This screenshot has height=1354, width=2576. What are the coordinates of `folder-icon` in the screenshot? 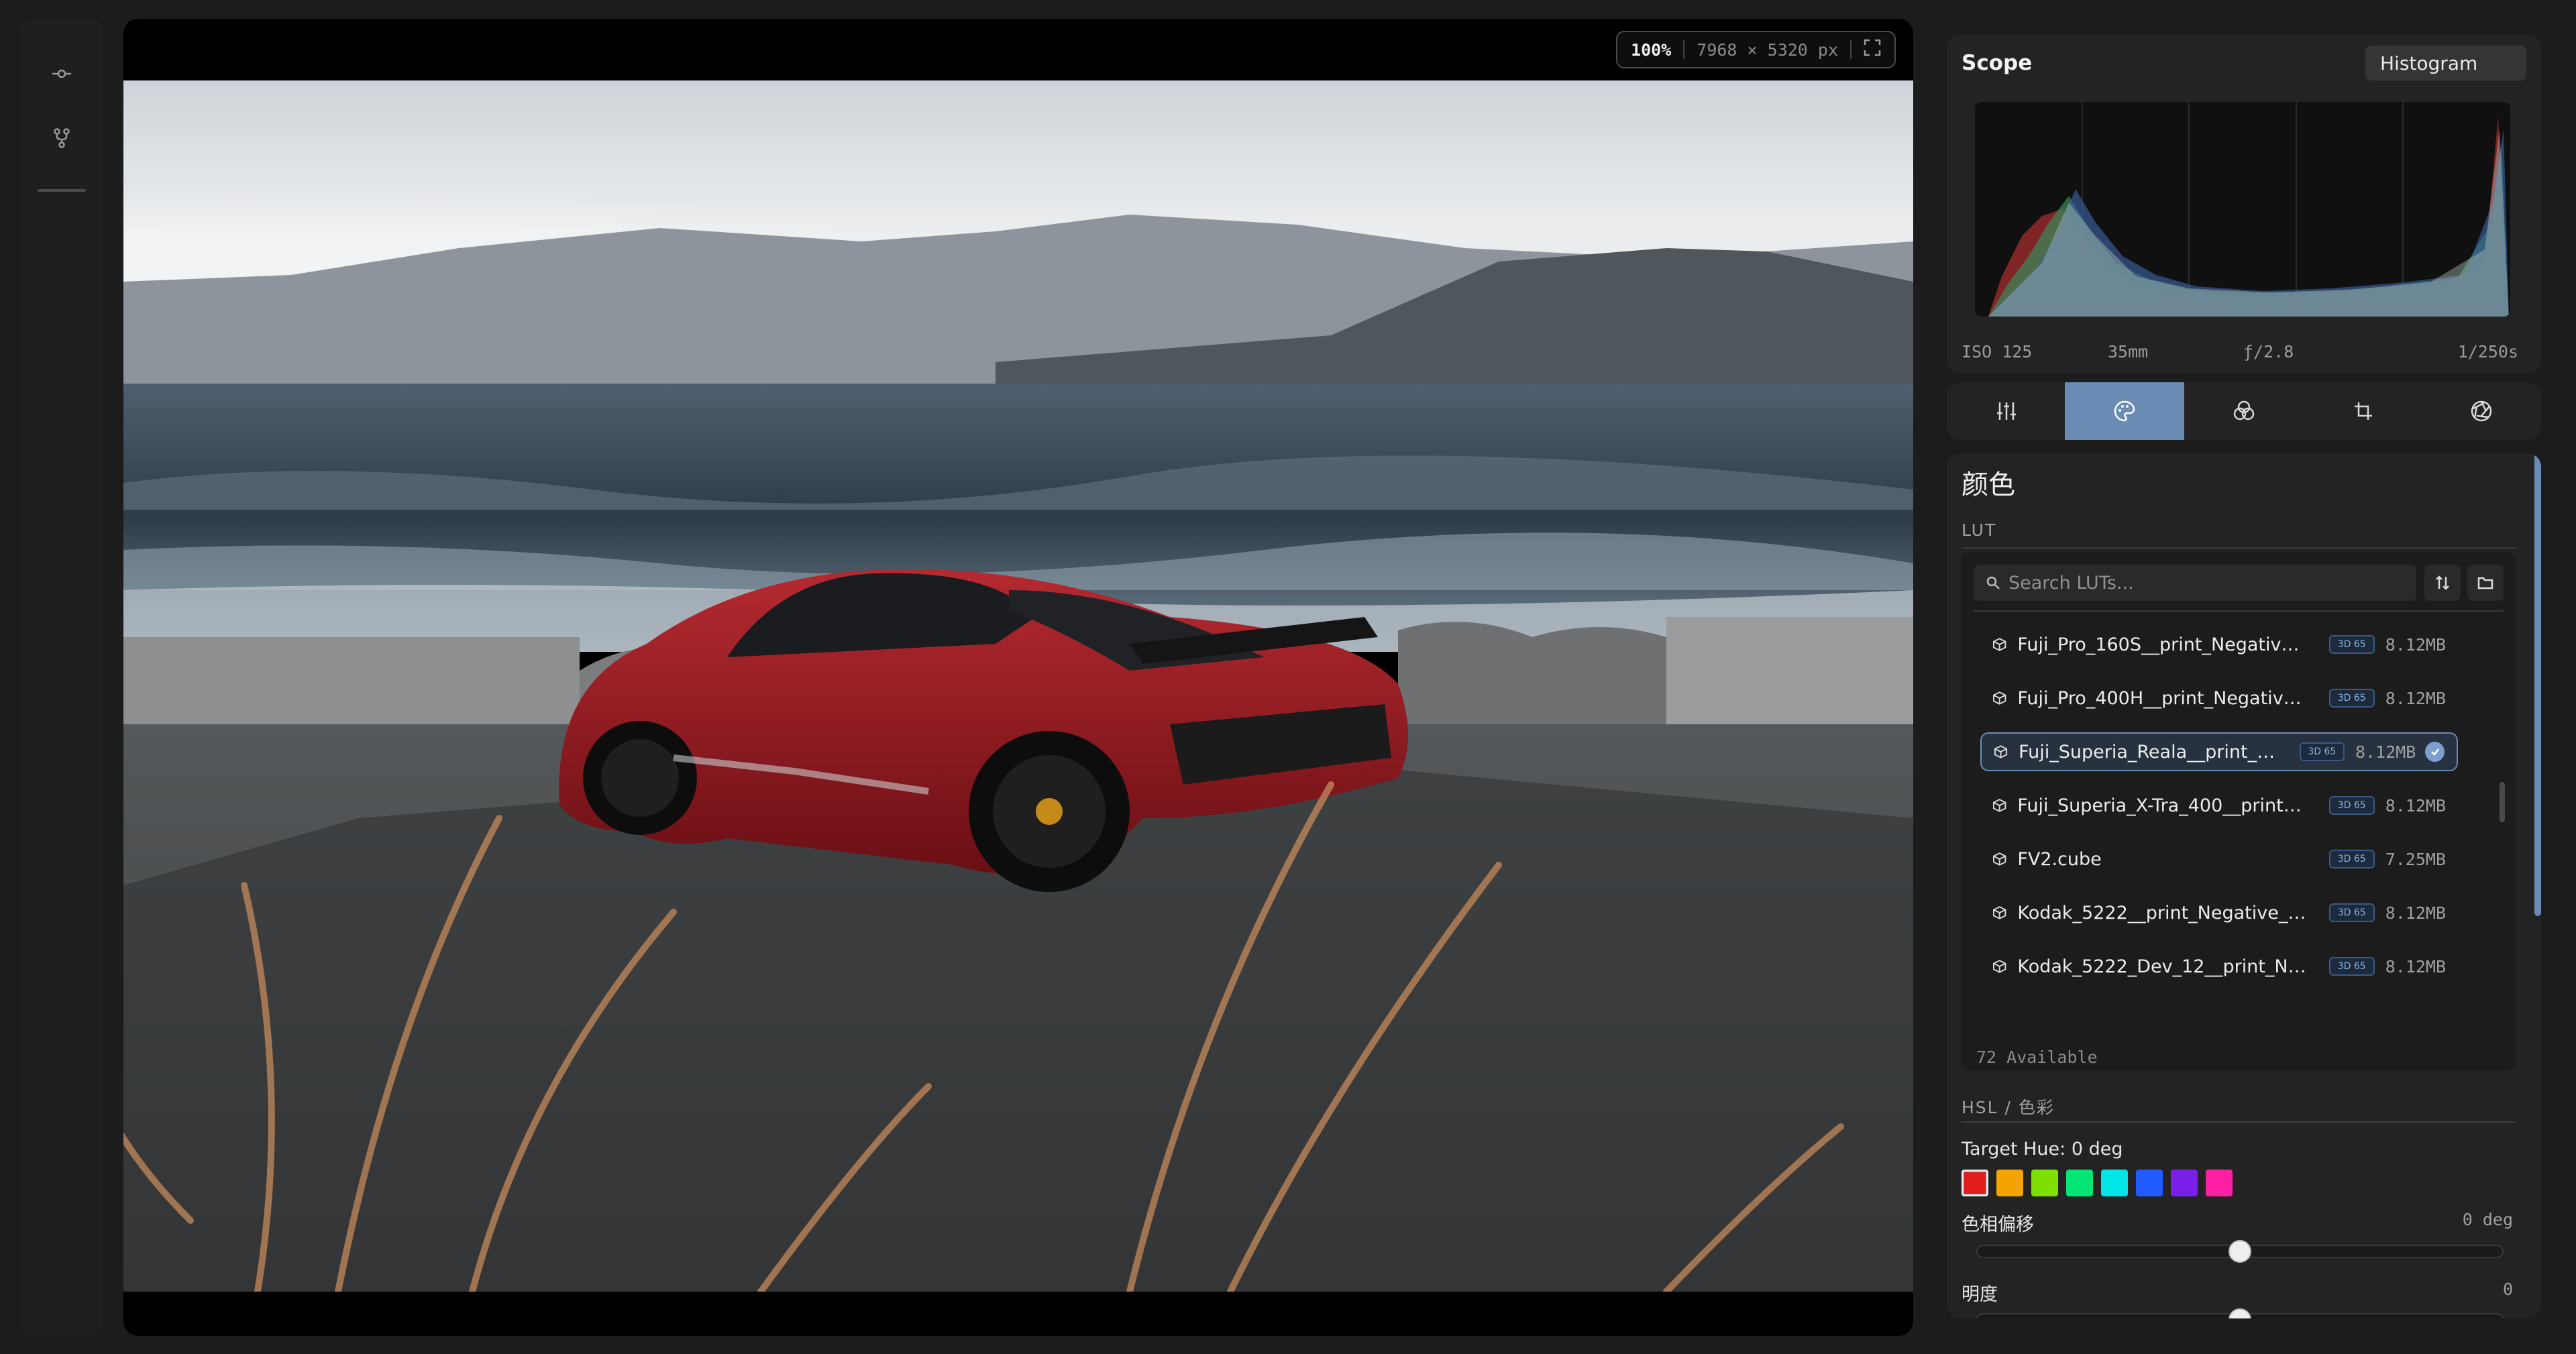 It's located at (2485, 583).